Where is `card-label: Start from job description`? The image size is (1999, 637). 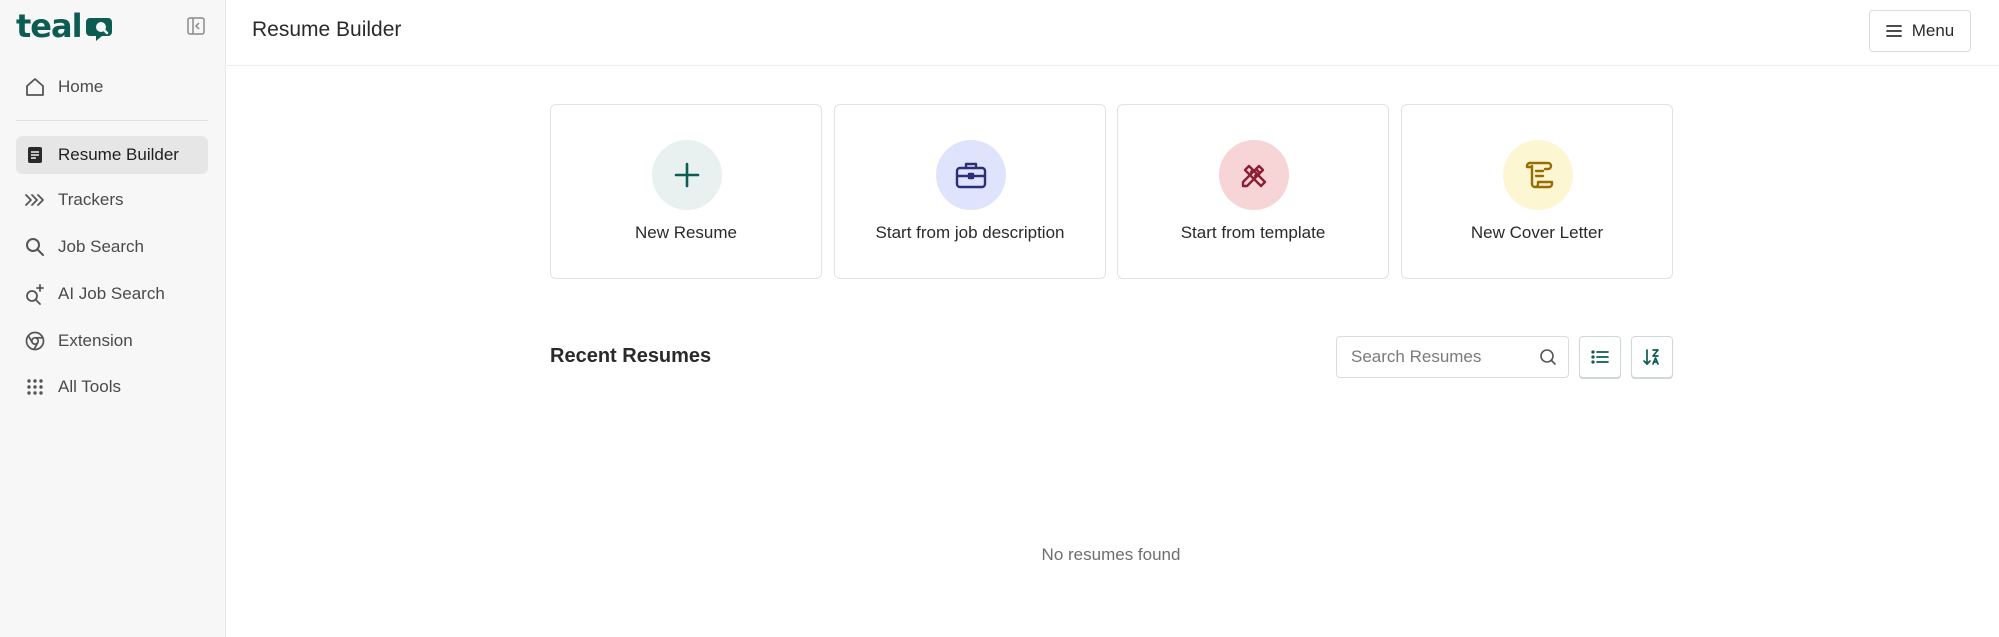 card-label: Start from job description is located at coordinates (970, 232).